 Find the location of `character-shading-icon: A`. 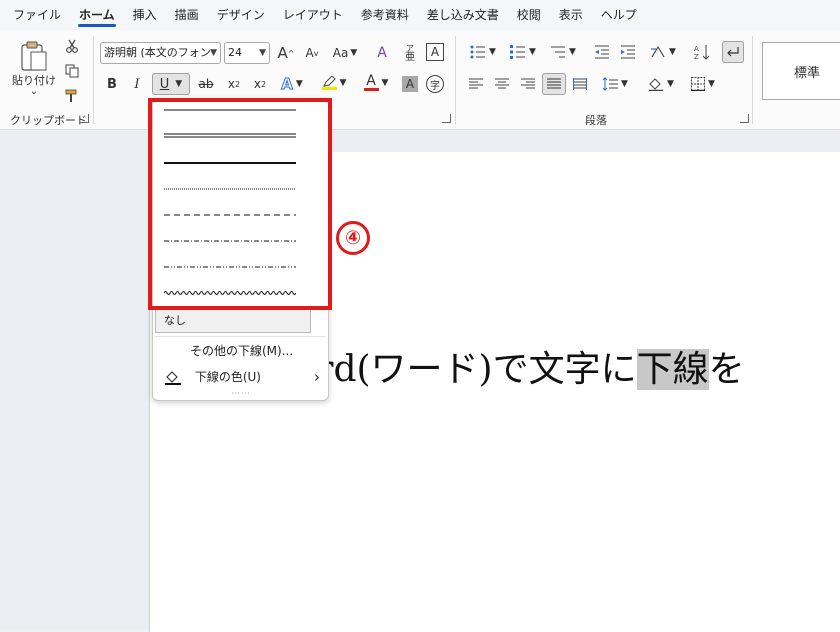

character-shading-icon: A is located at coordinates (410, 84).